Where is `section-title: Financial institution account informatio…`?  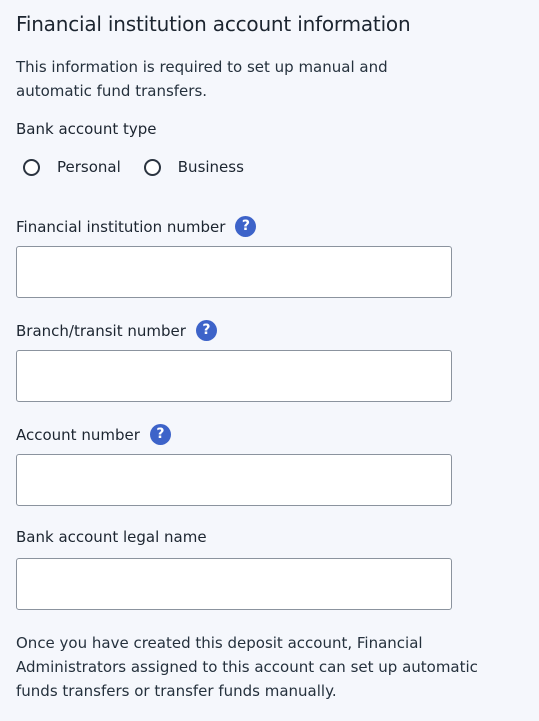 section-title: Financial institution account informatio… is located at coordinates (213, 24).